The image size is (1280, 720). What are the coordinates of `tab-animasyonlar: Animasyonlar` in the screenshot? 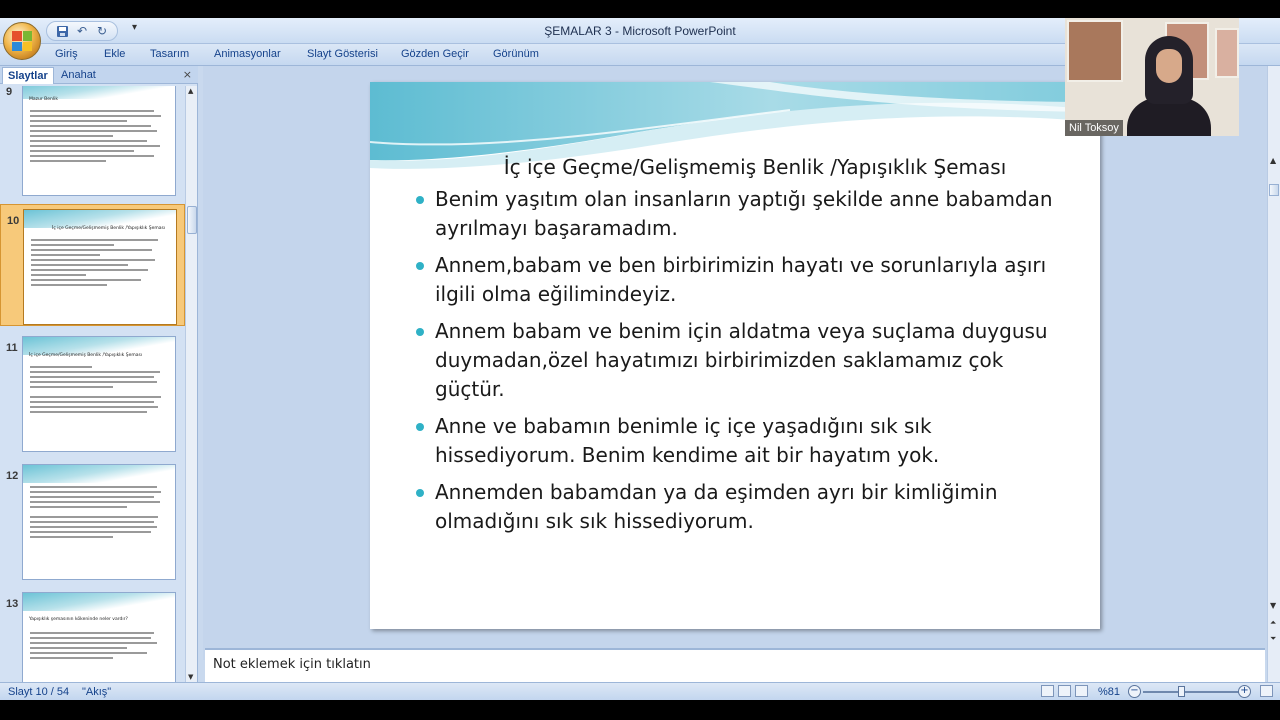 It's located at (247, 54).